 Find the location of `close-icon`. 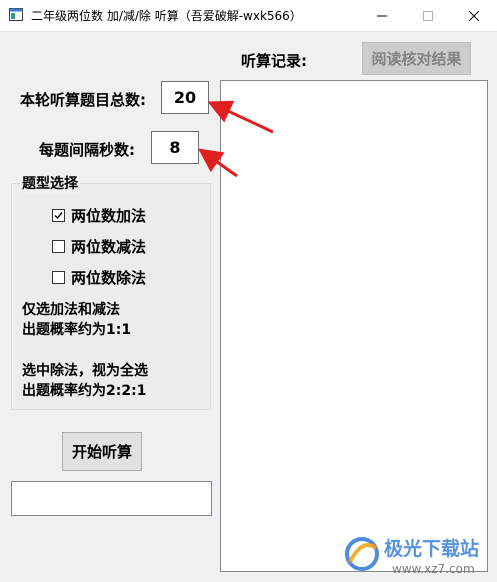

close-icon is located at coordinates (474, 15).